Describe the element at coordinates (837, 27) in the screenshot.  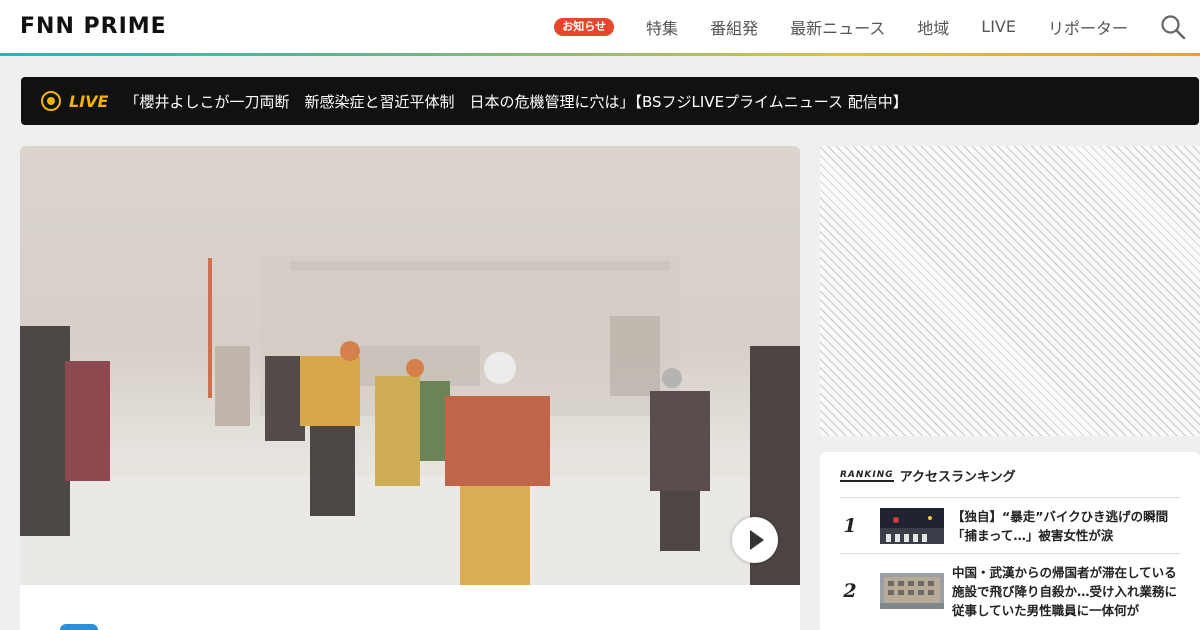
I see `nav-item-latest-news: 最新ニュース` at that location.